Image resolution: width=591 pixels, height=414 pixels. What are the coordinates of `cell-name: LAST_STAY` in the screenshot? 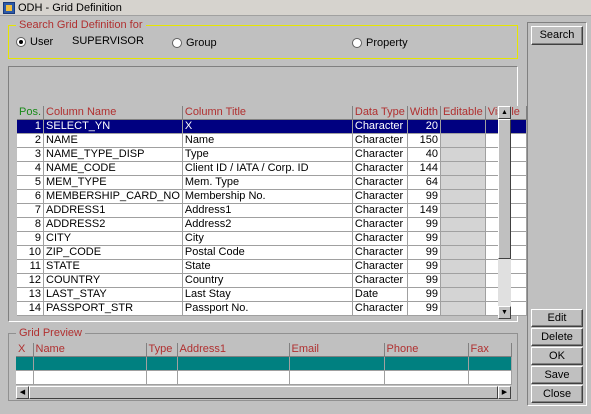 It's located at (113, 294).